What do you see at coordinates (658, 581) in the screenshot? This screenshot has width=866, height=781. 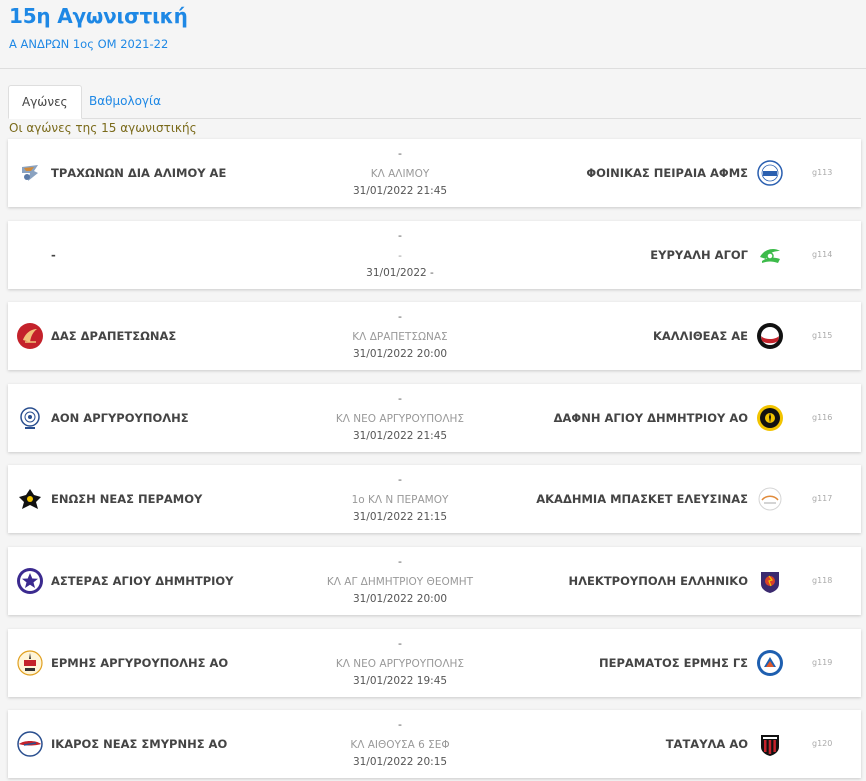 I see `away-team-name: ΗΛΕΚΤΡΟΥΠΟΛΗ ΕΛΛΗΝΙΚΟ` at bounding box center [658, 581].